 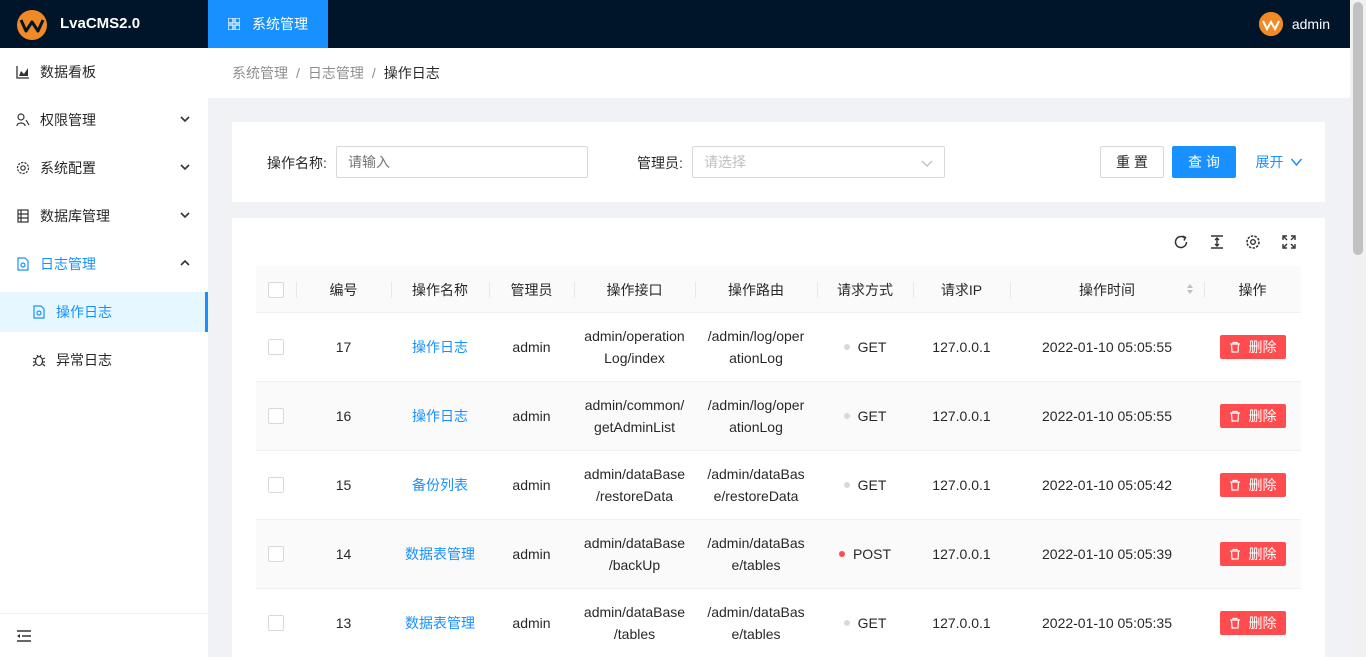 I want to click on cell-api: admin/common/getAdminList, so click(x=634, y=416).